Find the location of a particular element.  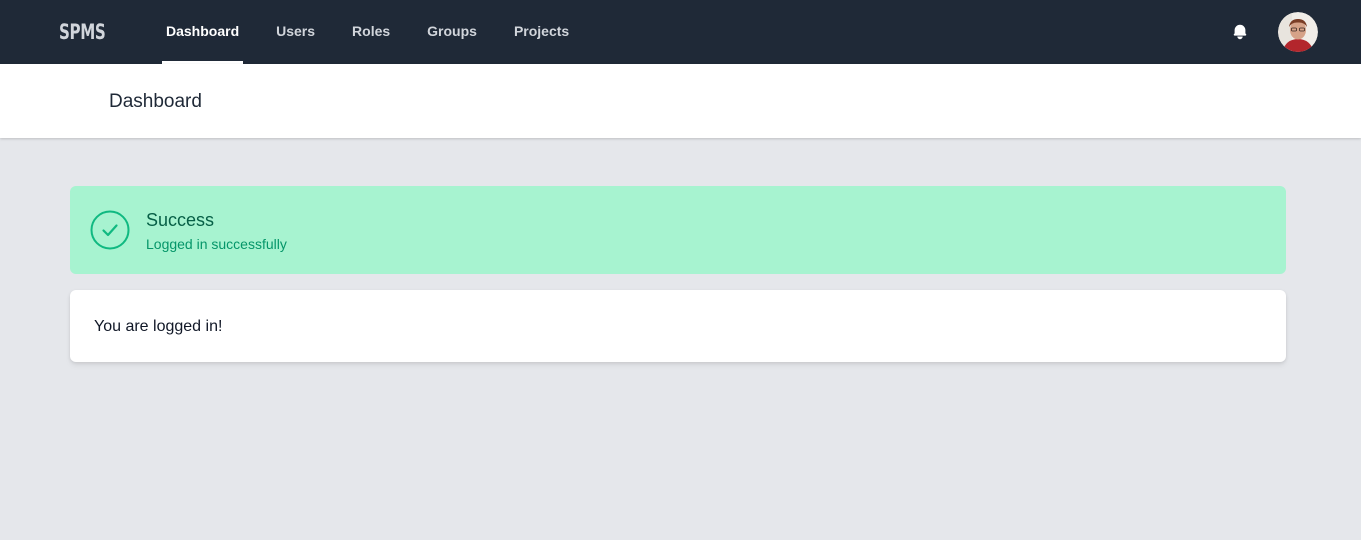

nav-item-users: Users is located at coordinates (295, 32).